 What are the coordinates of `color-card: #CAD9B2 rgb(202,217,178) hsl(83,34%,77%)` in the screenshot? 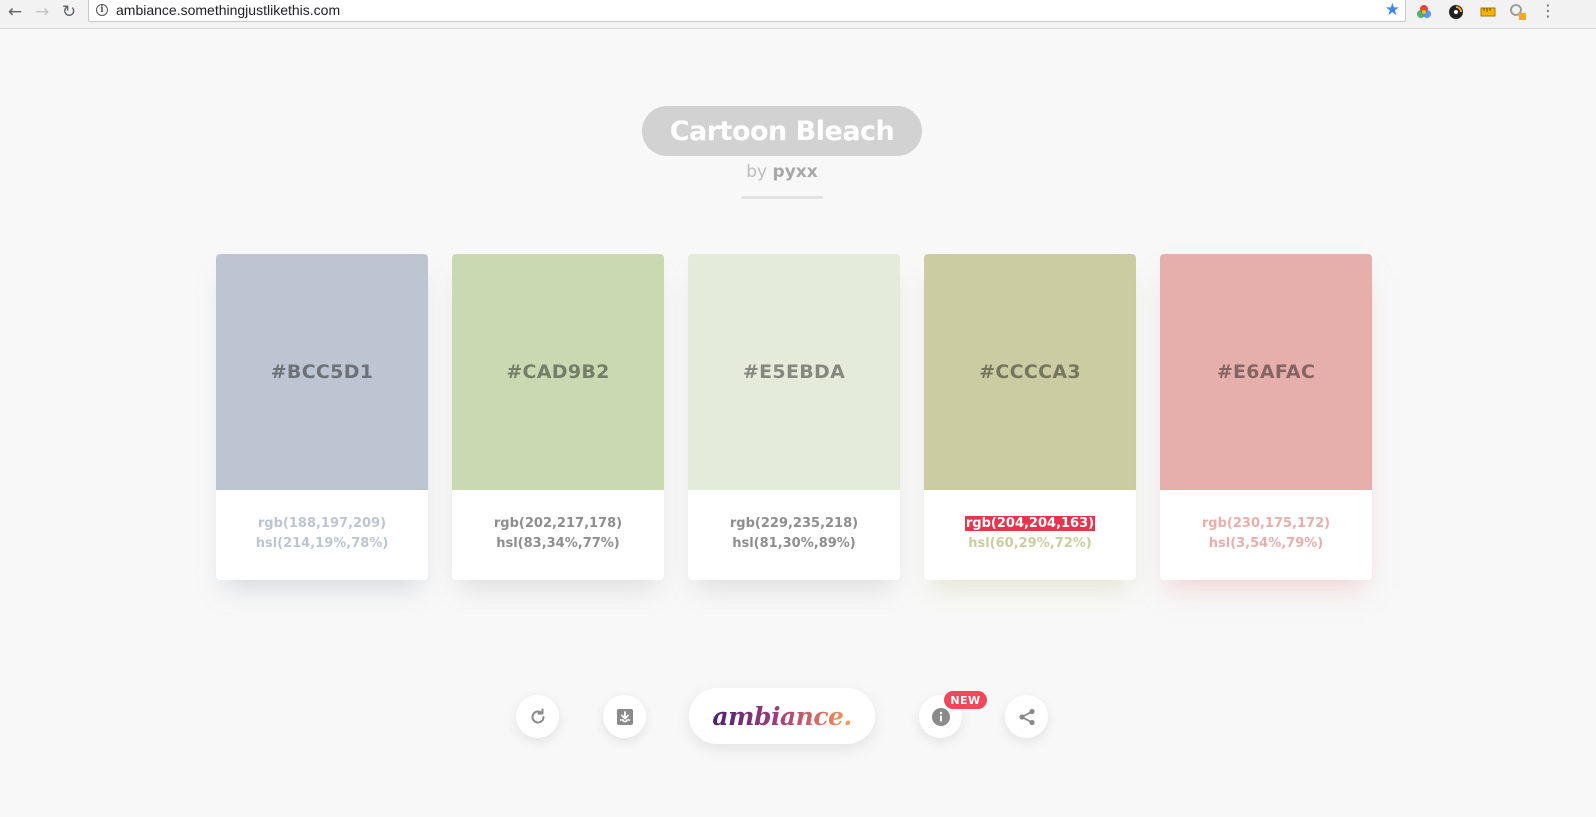 It's located at (558, 417).